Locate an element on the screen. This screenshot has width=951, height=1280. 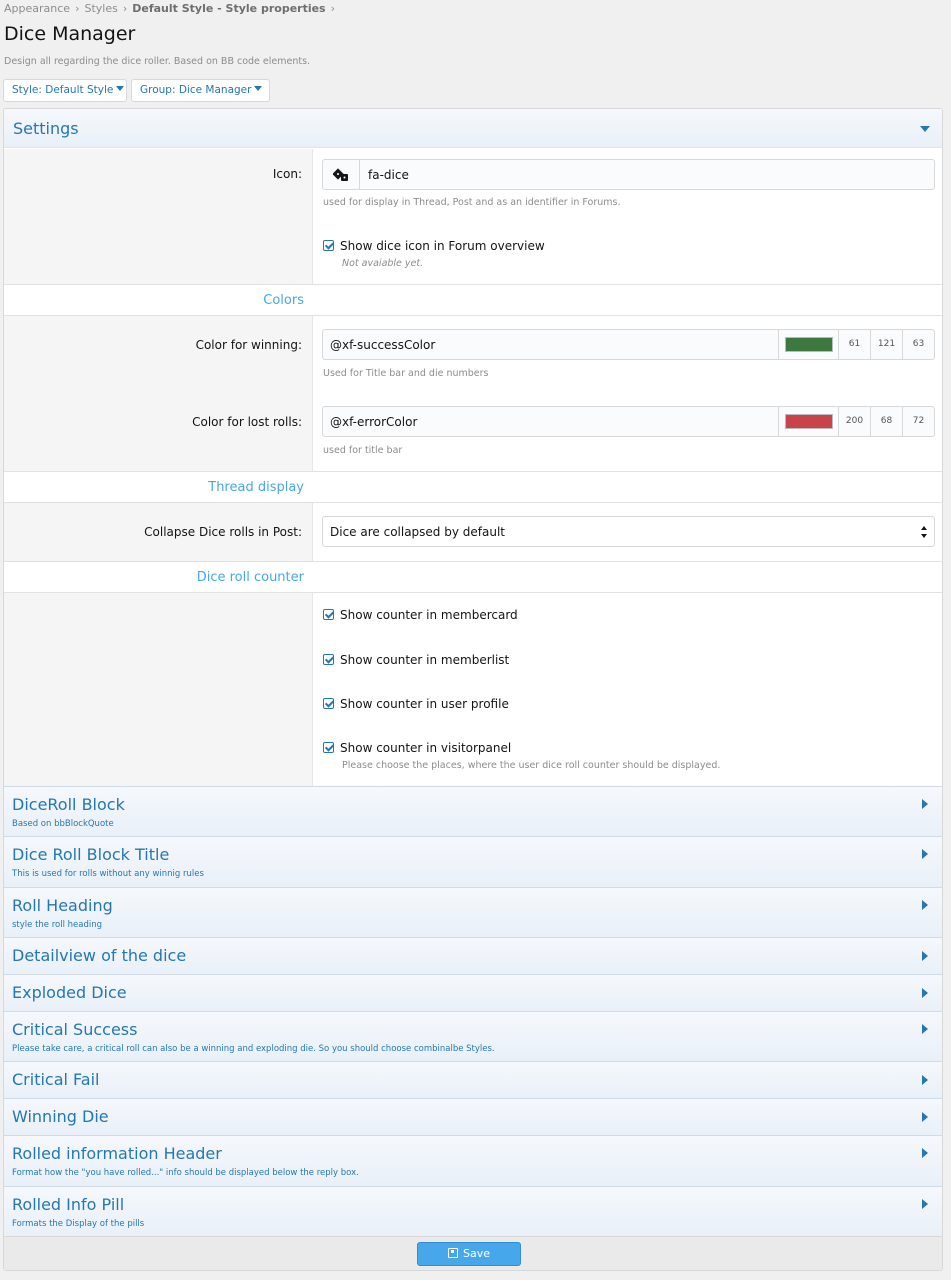
counter-membercard-checkbox: Show counter in membercard is located at coordinates (420, 615).